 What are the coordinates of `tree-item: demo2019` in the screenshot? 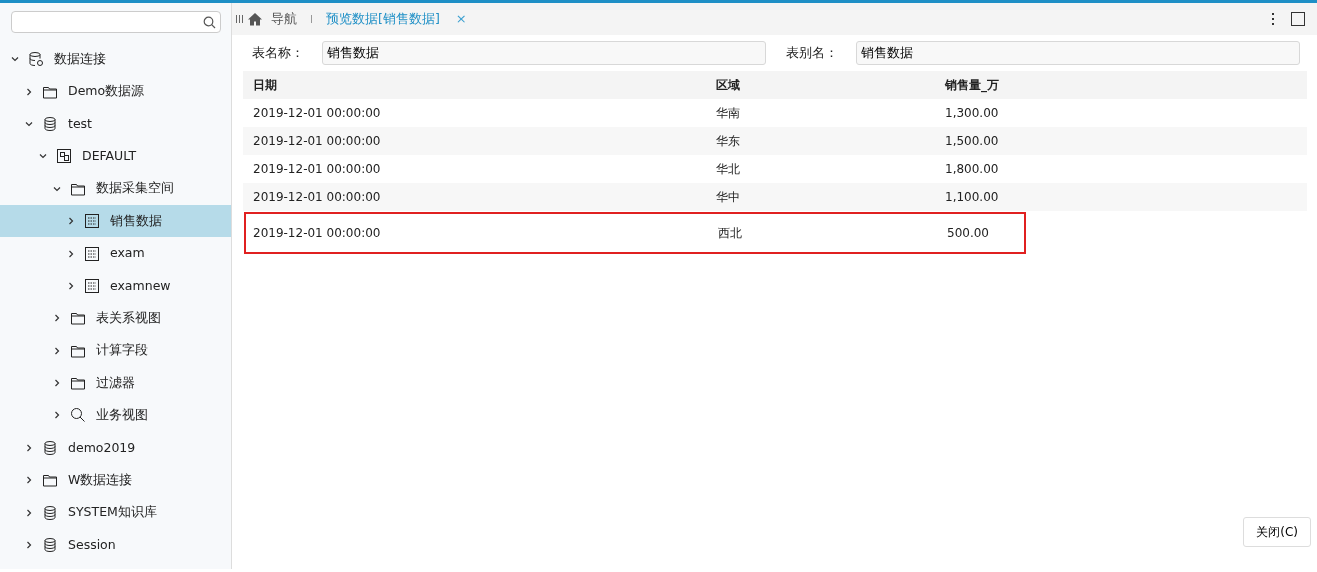 It's located at (115, 448).